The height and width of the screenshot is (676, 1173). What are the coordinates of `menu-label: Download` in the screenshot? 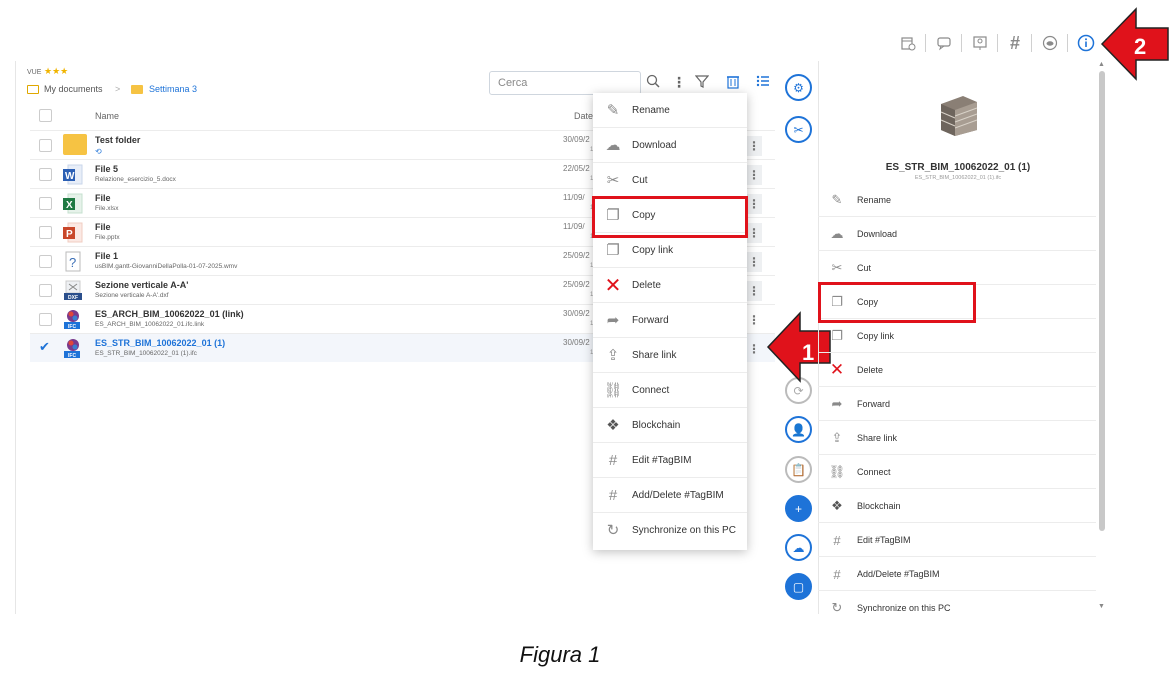 It's located at (654, 145).